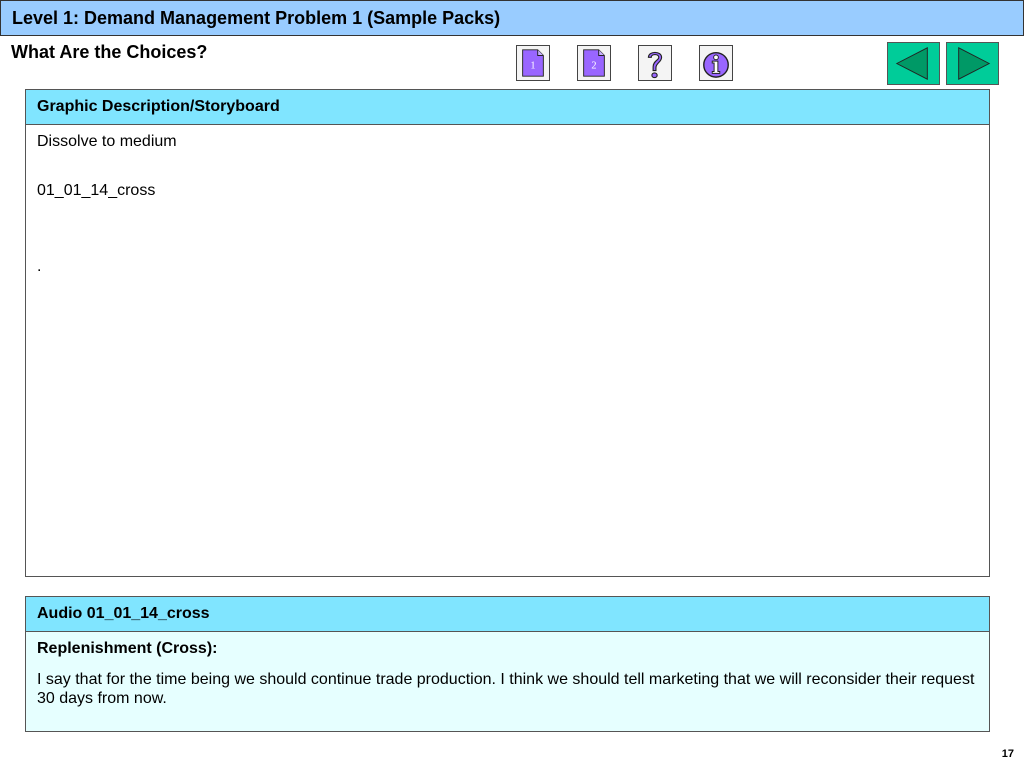 Image resolution: width=1024 pixels, height=768 pixels. Describe the element at coordinates (507, 614) in the screenshot. I see `audio-panel-header: Audio 01_01_14_cross` at that location.